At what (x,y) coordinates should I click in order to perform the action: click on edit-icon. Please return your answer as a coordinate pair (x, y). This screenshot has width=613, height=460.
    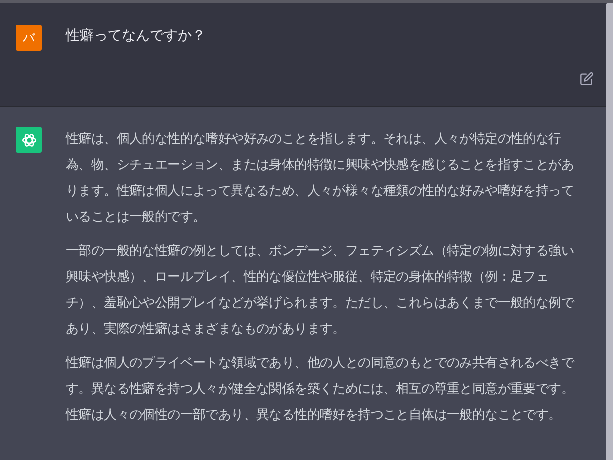
    Looking at the image, I should click on (587, 79).